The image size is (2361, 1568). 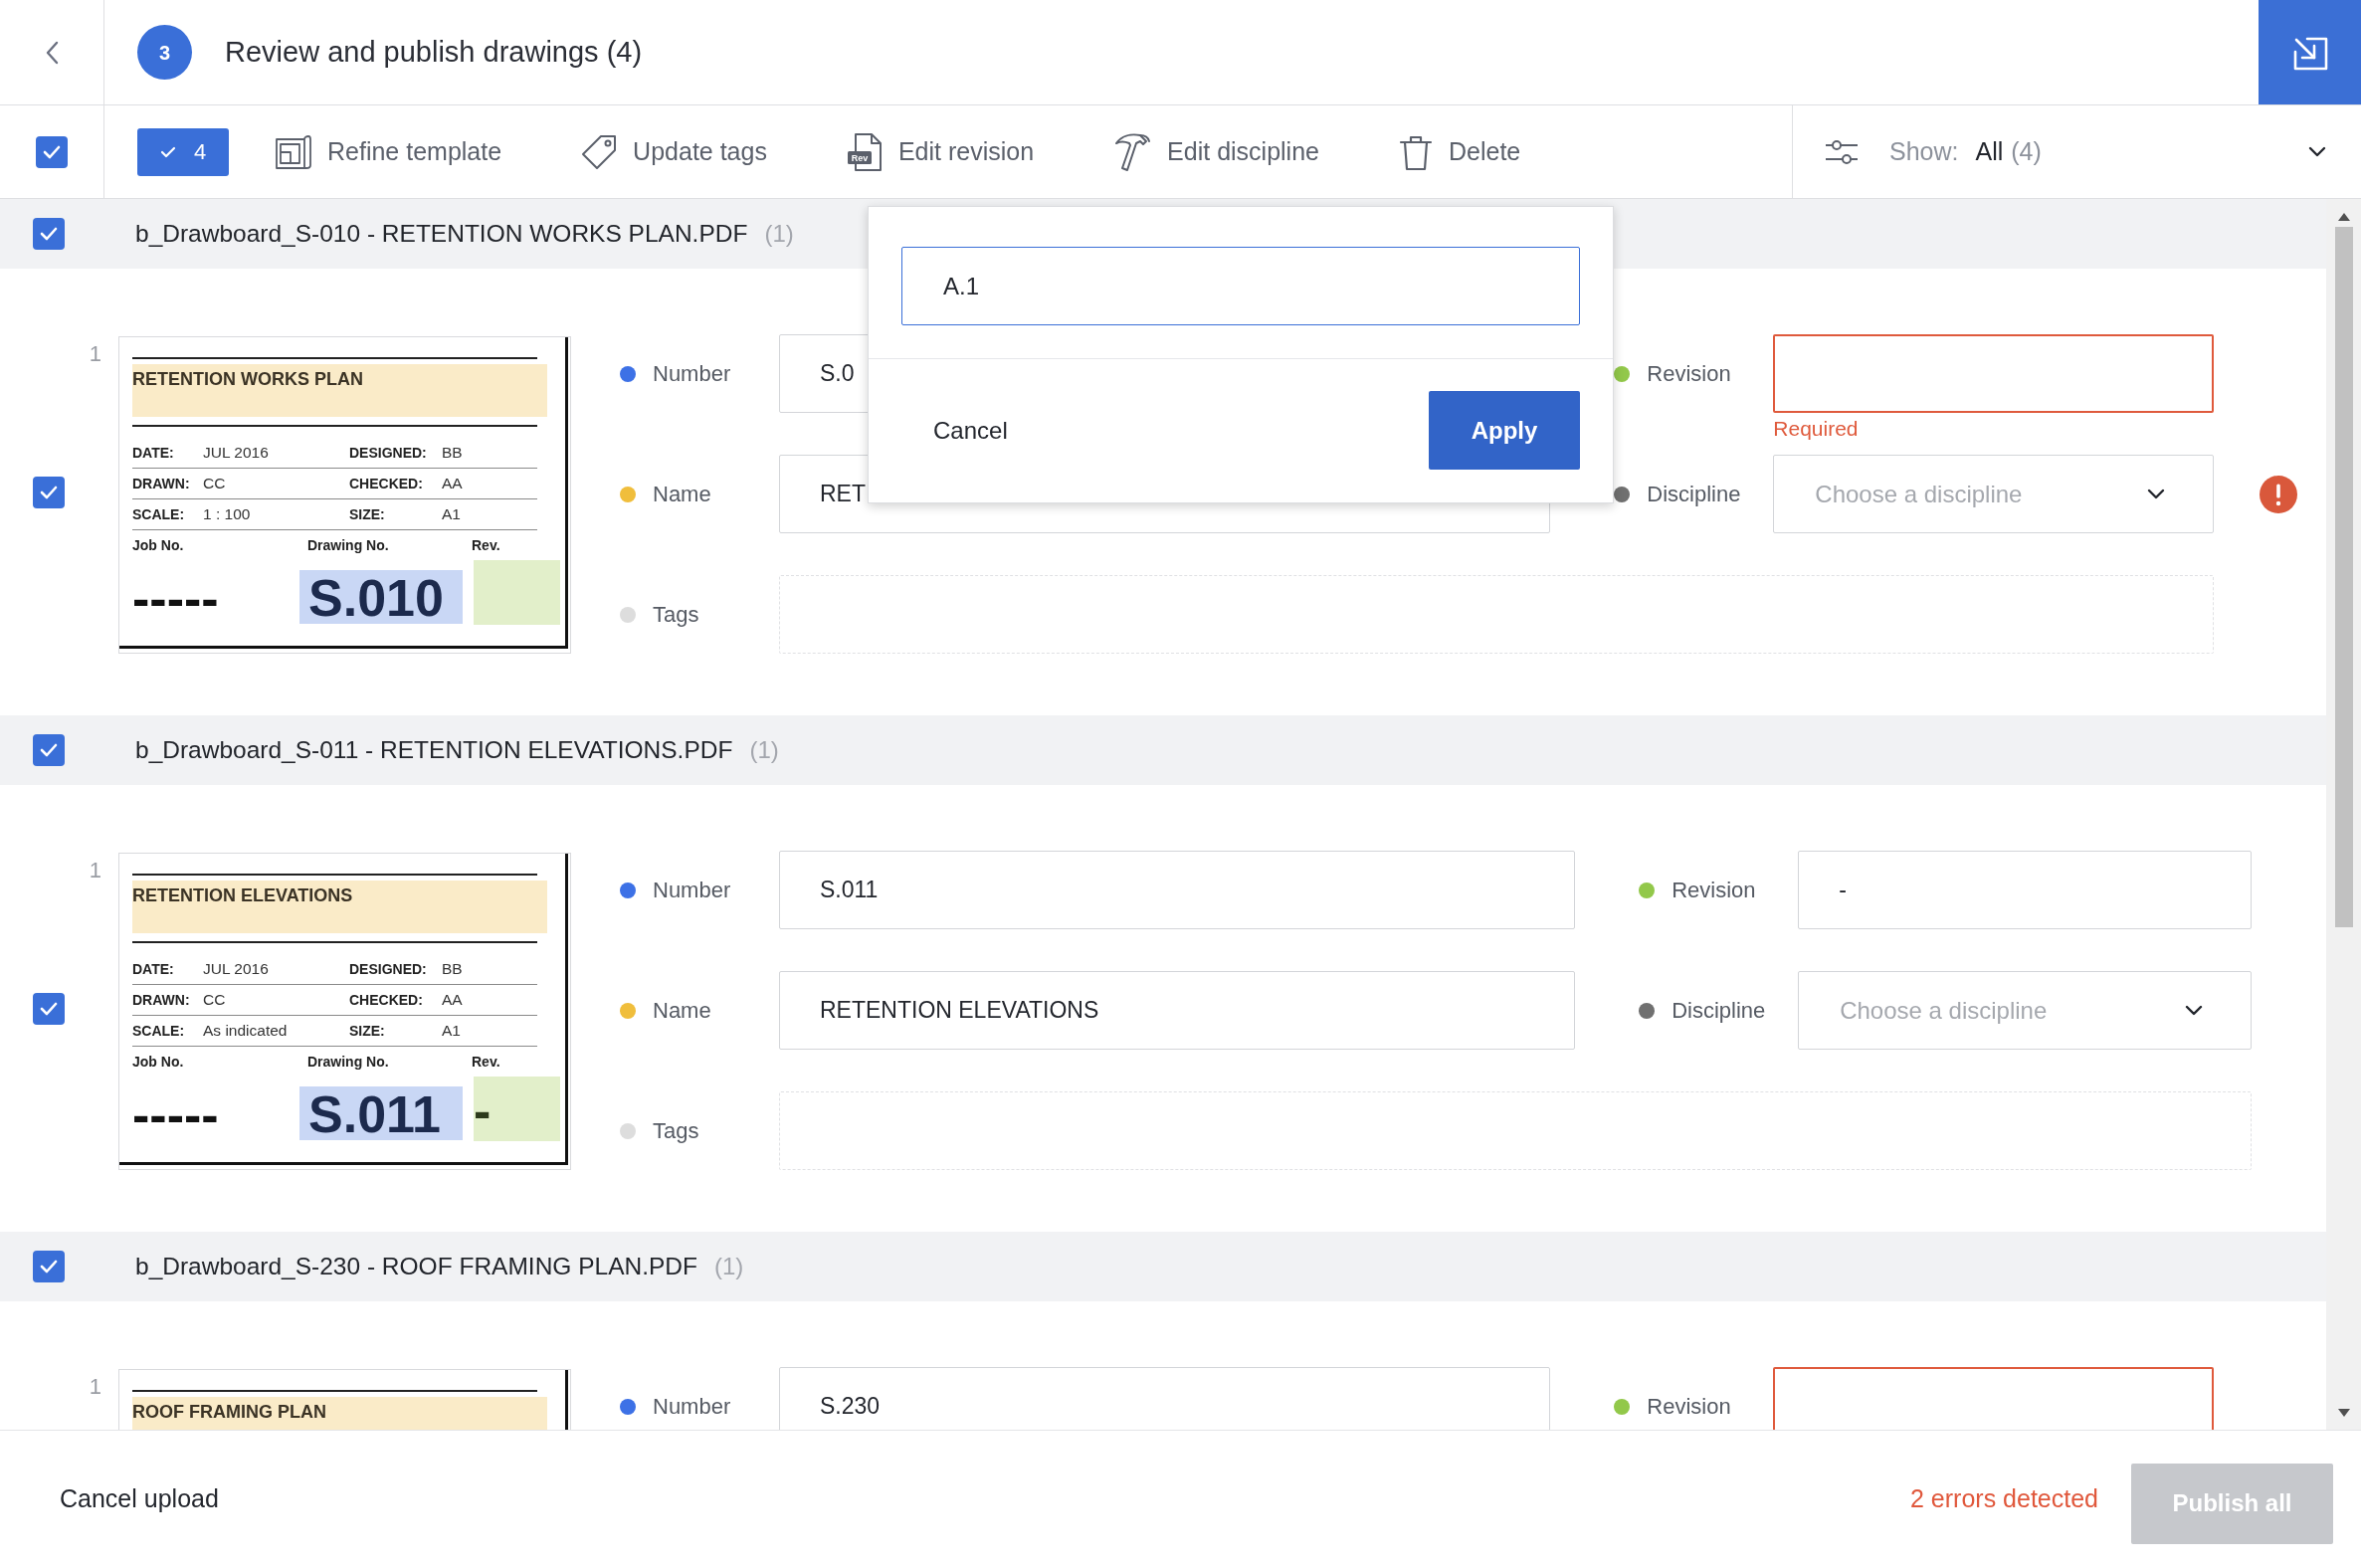 I want to click on text-field: -, so click(x=2025, y=890).